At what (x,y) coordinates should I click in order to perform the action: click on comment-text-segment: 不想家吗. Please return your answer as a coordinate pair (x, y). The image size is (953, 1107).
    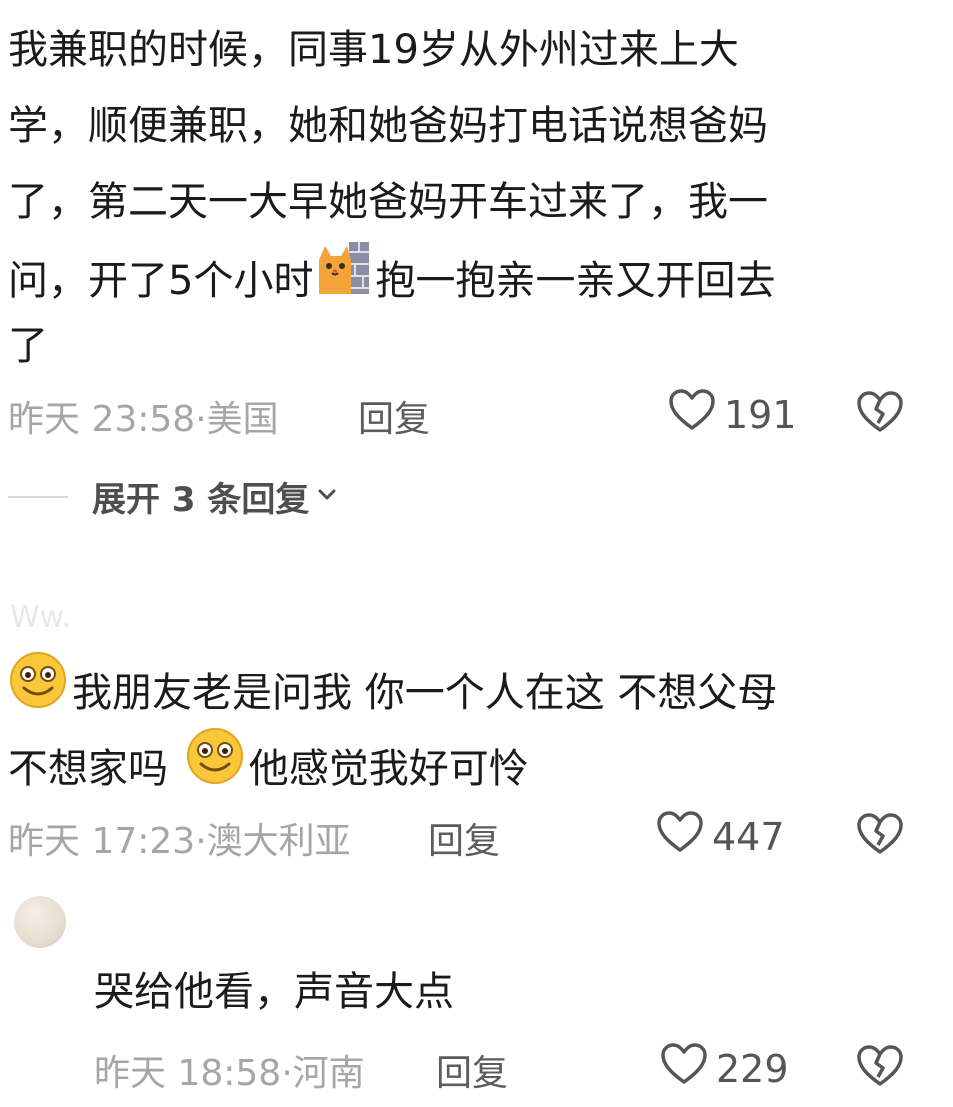
    Looking at the image, I should click on (94, 768).